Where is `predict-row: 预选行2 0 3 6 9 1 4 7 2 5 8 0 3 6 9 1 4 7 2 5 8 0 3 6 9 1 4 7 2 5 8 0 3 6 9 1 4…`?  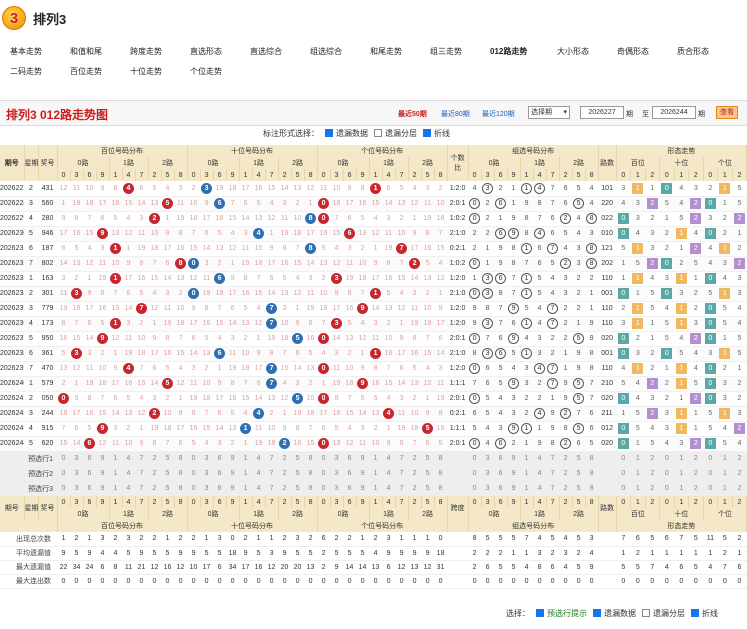
predict-row: 预选行2 0 3 6 9 1 4 7 2 5 8 0 3 6 9 1 4 7 2 5 8 0 3 6 9 1 4 7 2 5 8 0 3 6 9 1 4… is located at coordinates (373, 473).